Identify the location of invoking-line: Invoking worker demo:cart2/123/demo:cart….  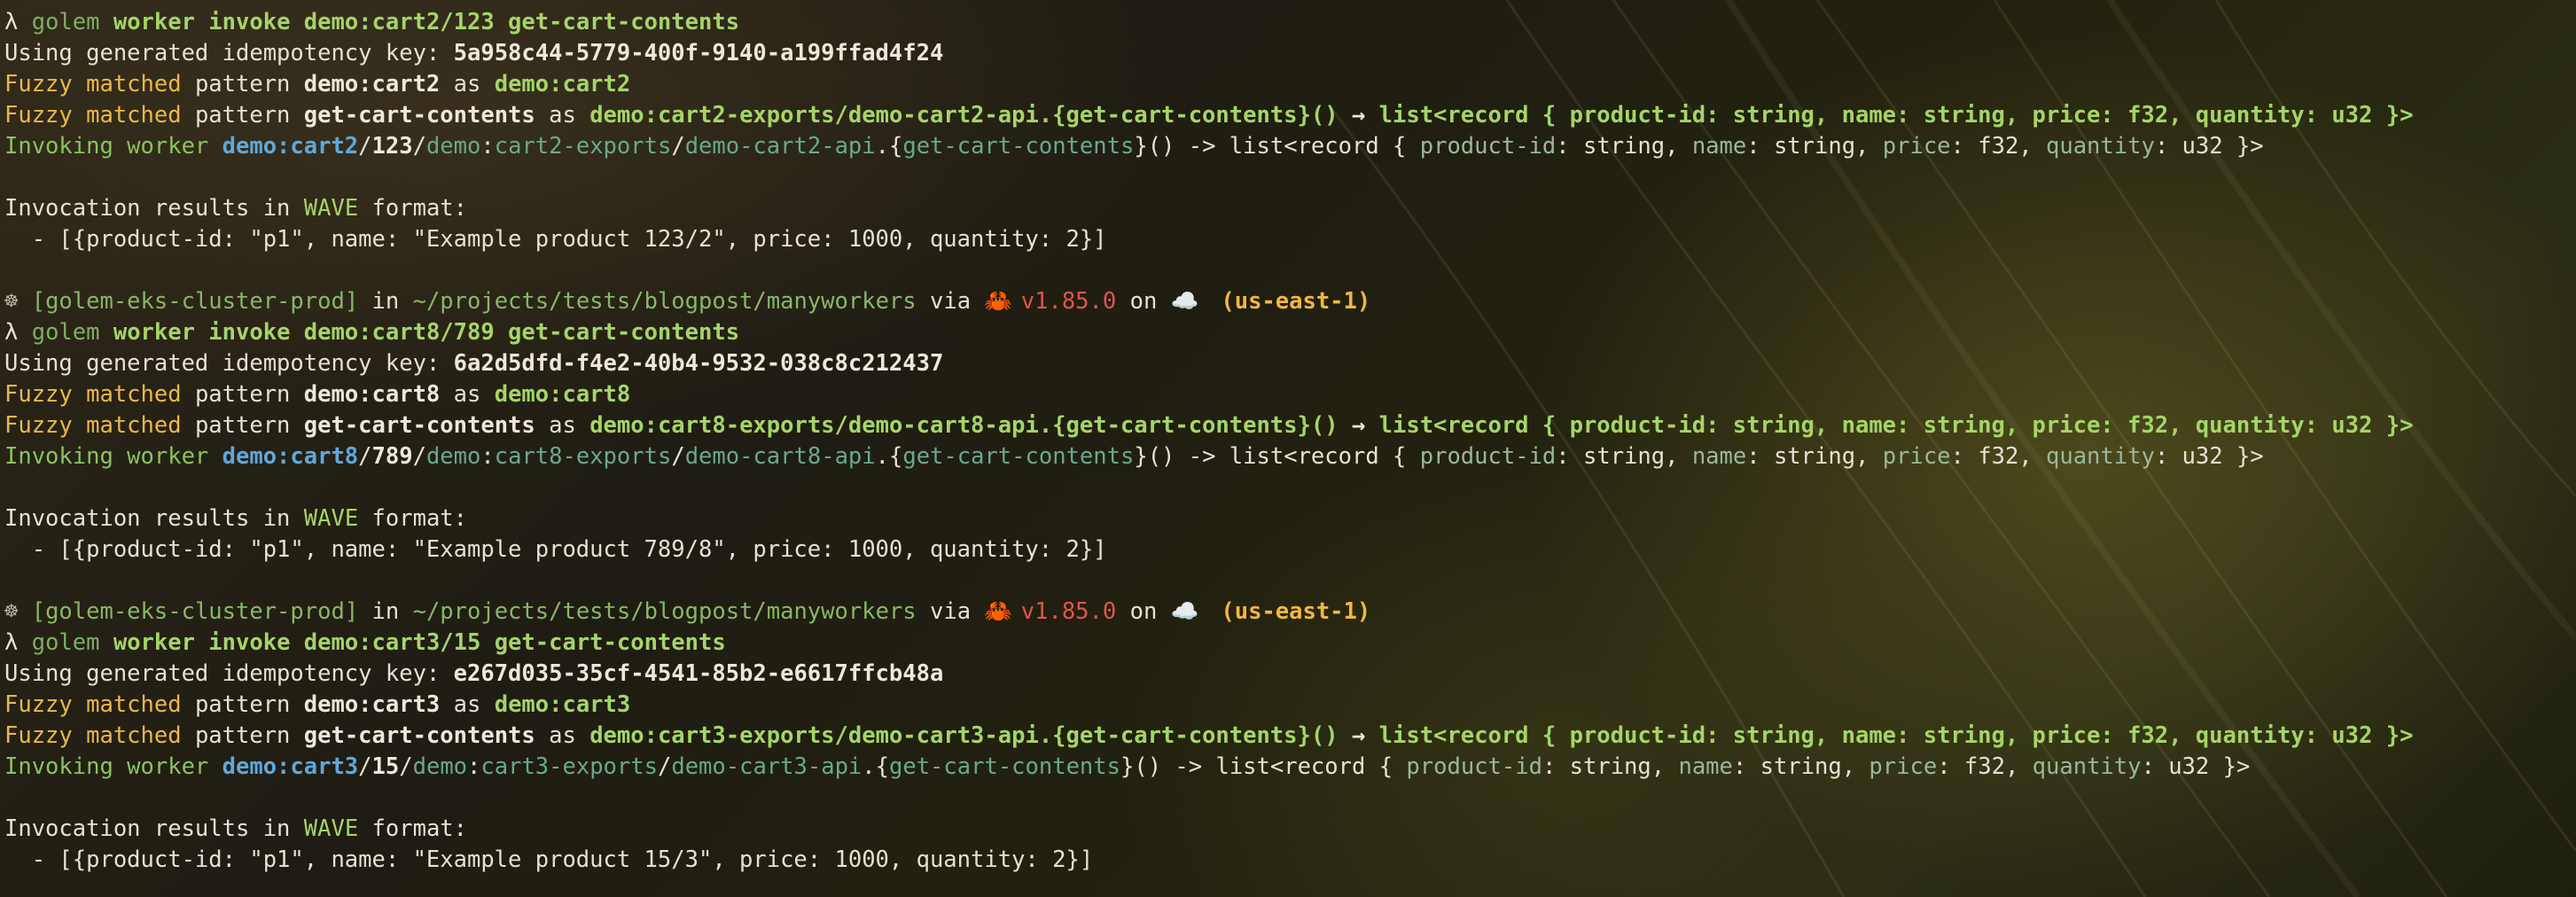
(1134, 146).